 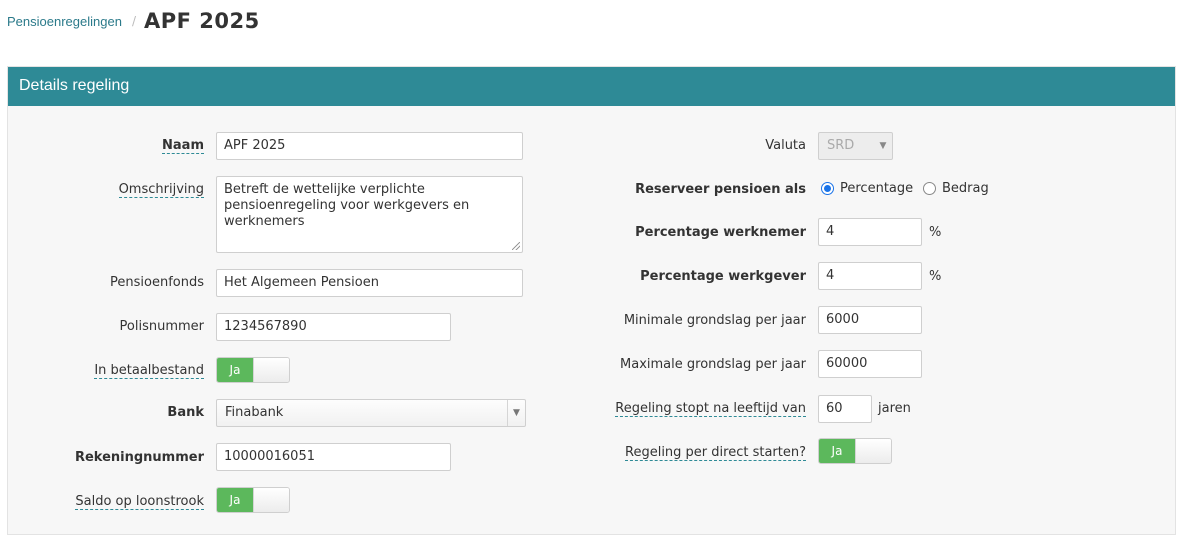 I want to click on radio-percentage: Percentage, so click(x=867, y=188).